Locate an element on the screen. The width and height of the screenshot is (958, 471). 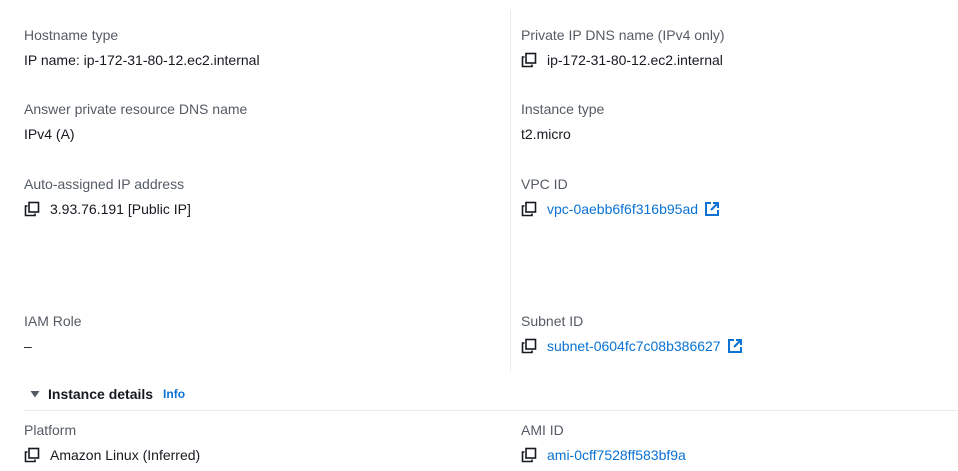
instance-type-label: Instance type is located at coordinates (563, 109).